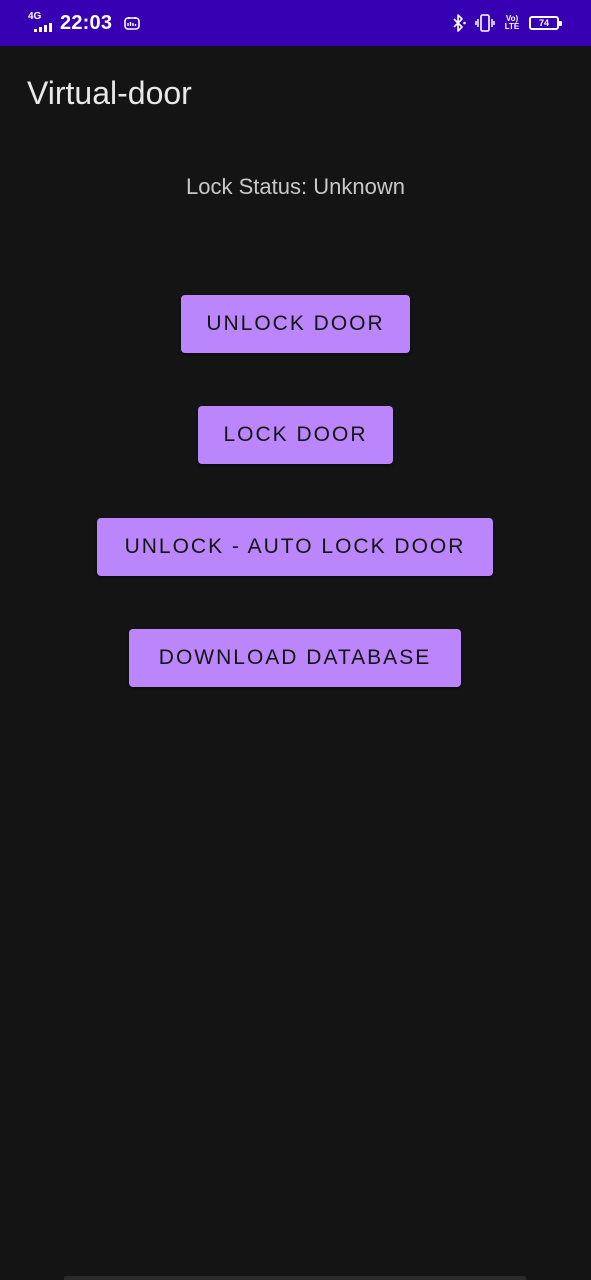  I want to click on status-bar-left: 4G 22:03, so click(84, 23).